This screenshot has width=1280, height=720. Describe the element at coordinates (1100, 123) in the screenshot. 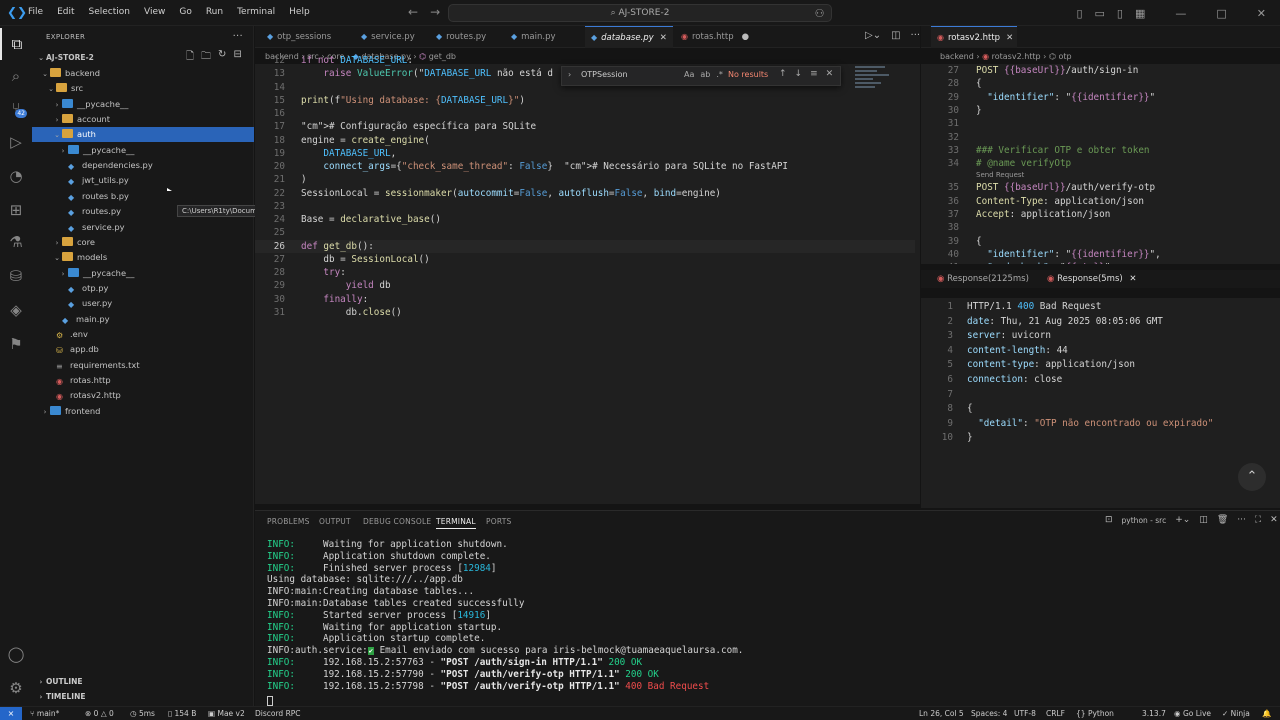

I see `http-line: 31` at that location.